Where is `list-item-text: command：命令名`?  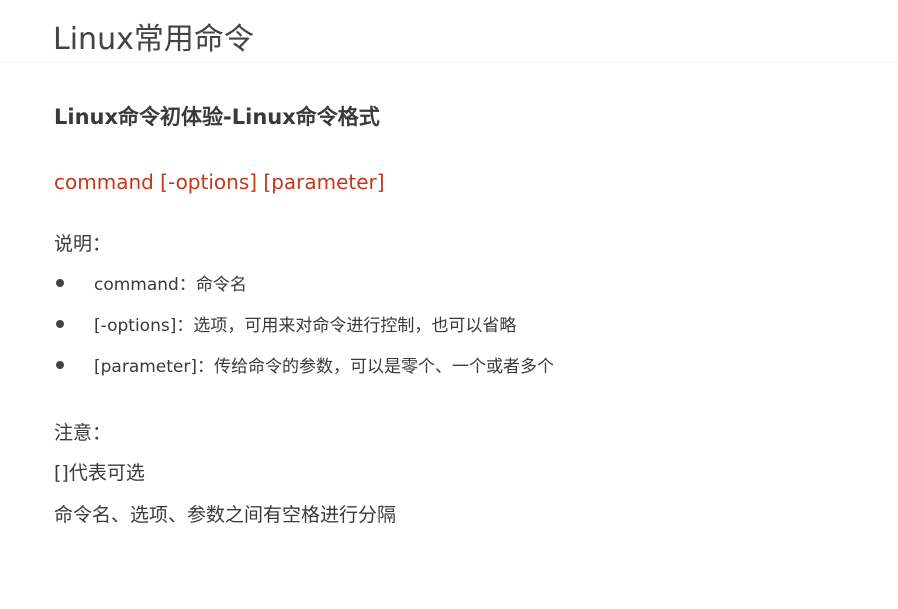 list-item-text: command：命令名 is located at coordinates (170, 285).